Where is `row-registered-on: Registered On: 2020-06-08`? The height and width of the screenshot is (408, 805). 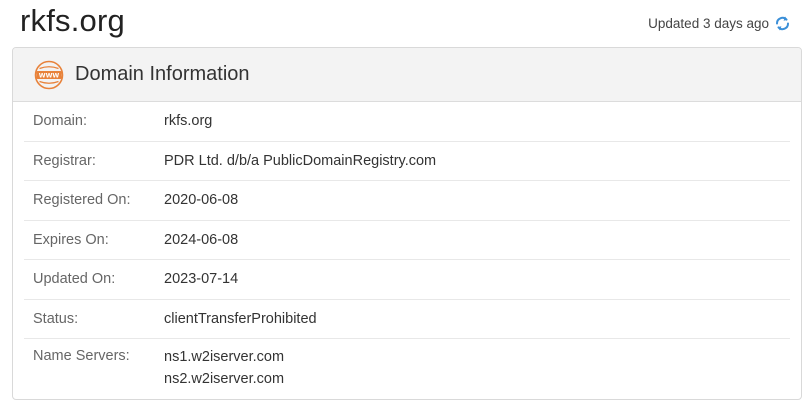 row-registered-on: Registered On: 2020-06-08 is located at coordinates (407, 201).